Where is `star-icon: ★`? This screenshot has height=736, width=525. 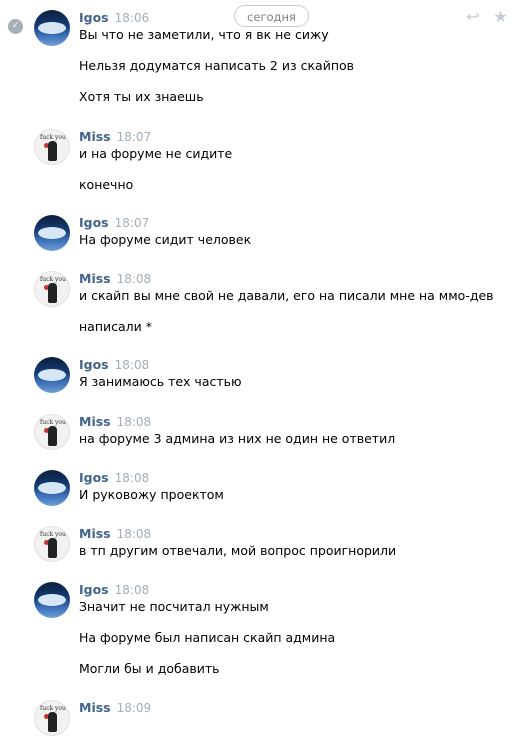 star-icon: ★ is located at coordinates (500, 17).